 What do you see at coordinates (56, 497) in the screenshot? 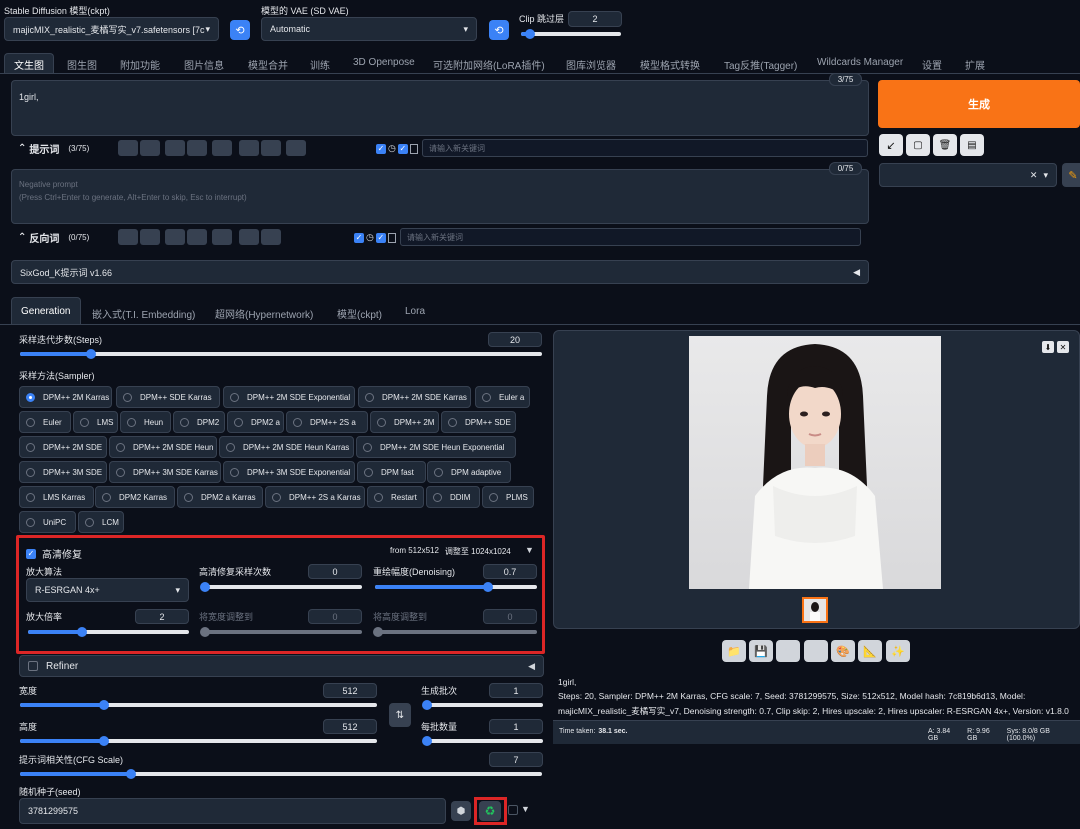
I see `sampler-option: LMS Karras` at bounding box center [56, 497].